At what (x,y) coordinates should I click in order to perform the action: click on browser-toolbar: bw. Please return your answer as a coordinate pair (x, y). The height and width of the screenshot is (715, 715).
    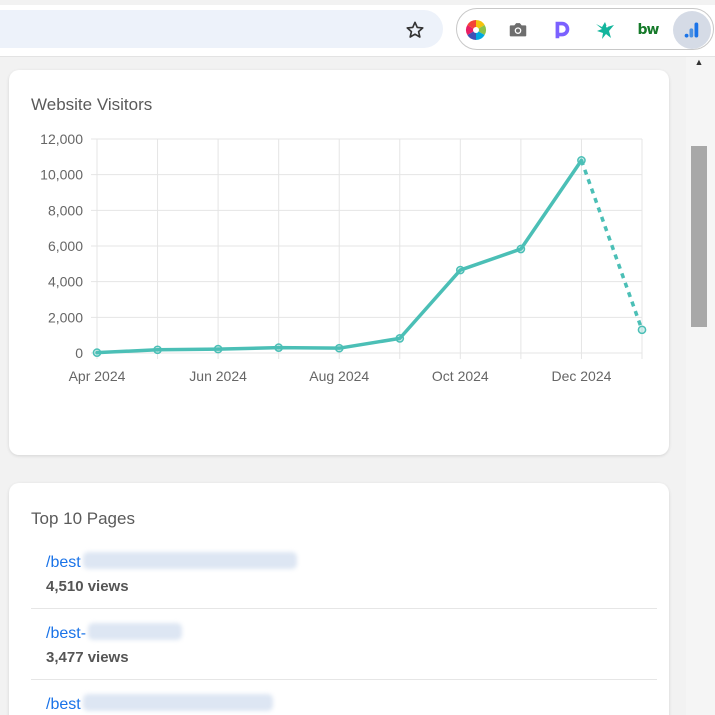
    Looking at the image, I should click on (357, 28).